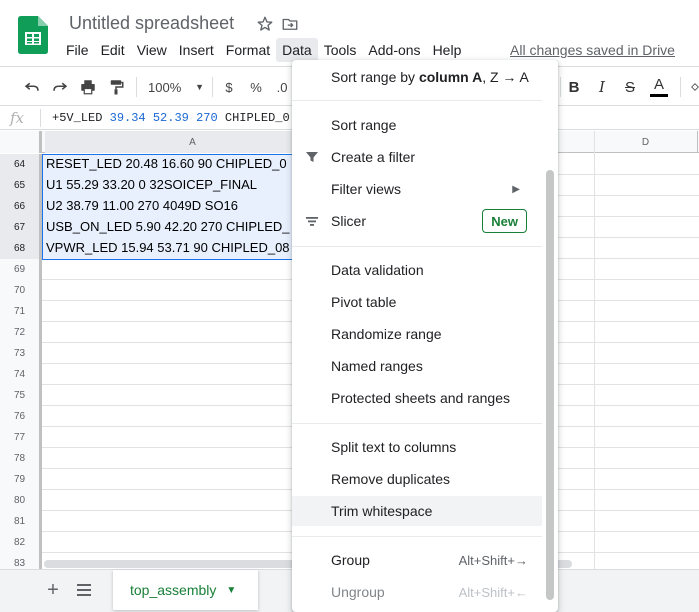  What do you see at coordinates (77, 50) in the screenshot?
I see `menu-file: File` at bounding box center [77, 50].